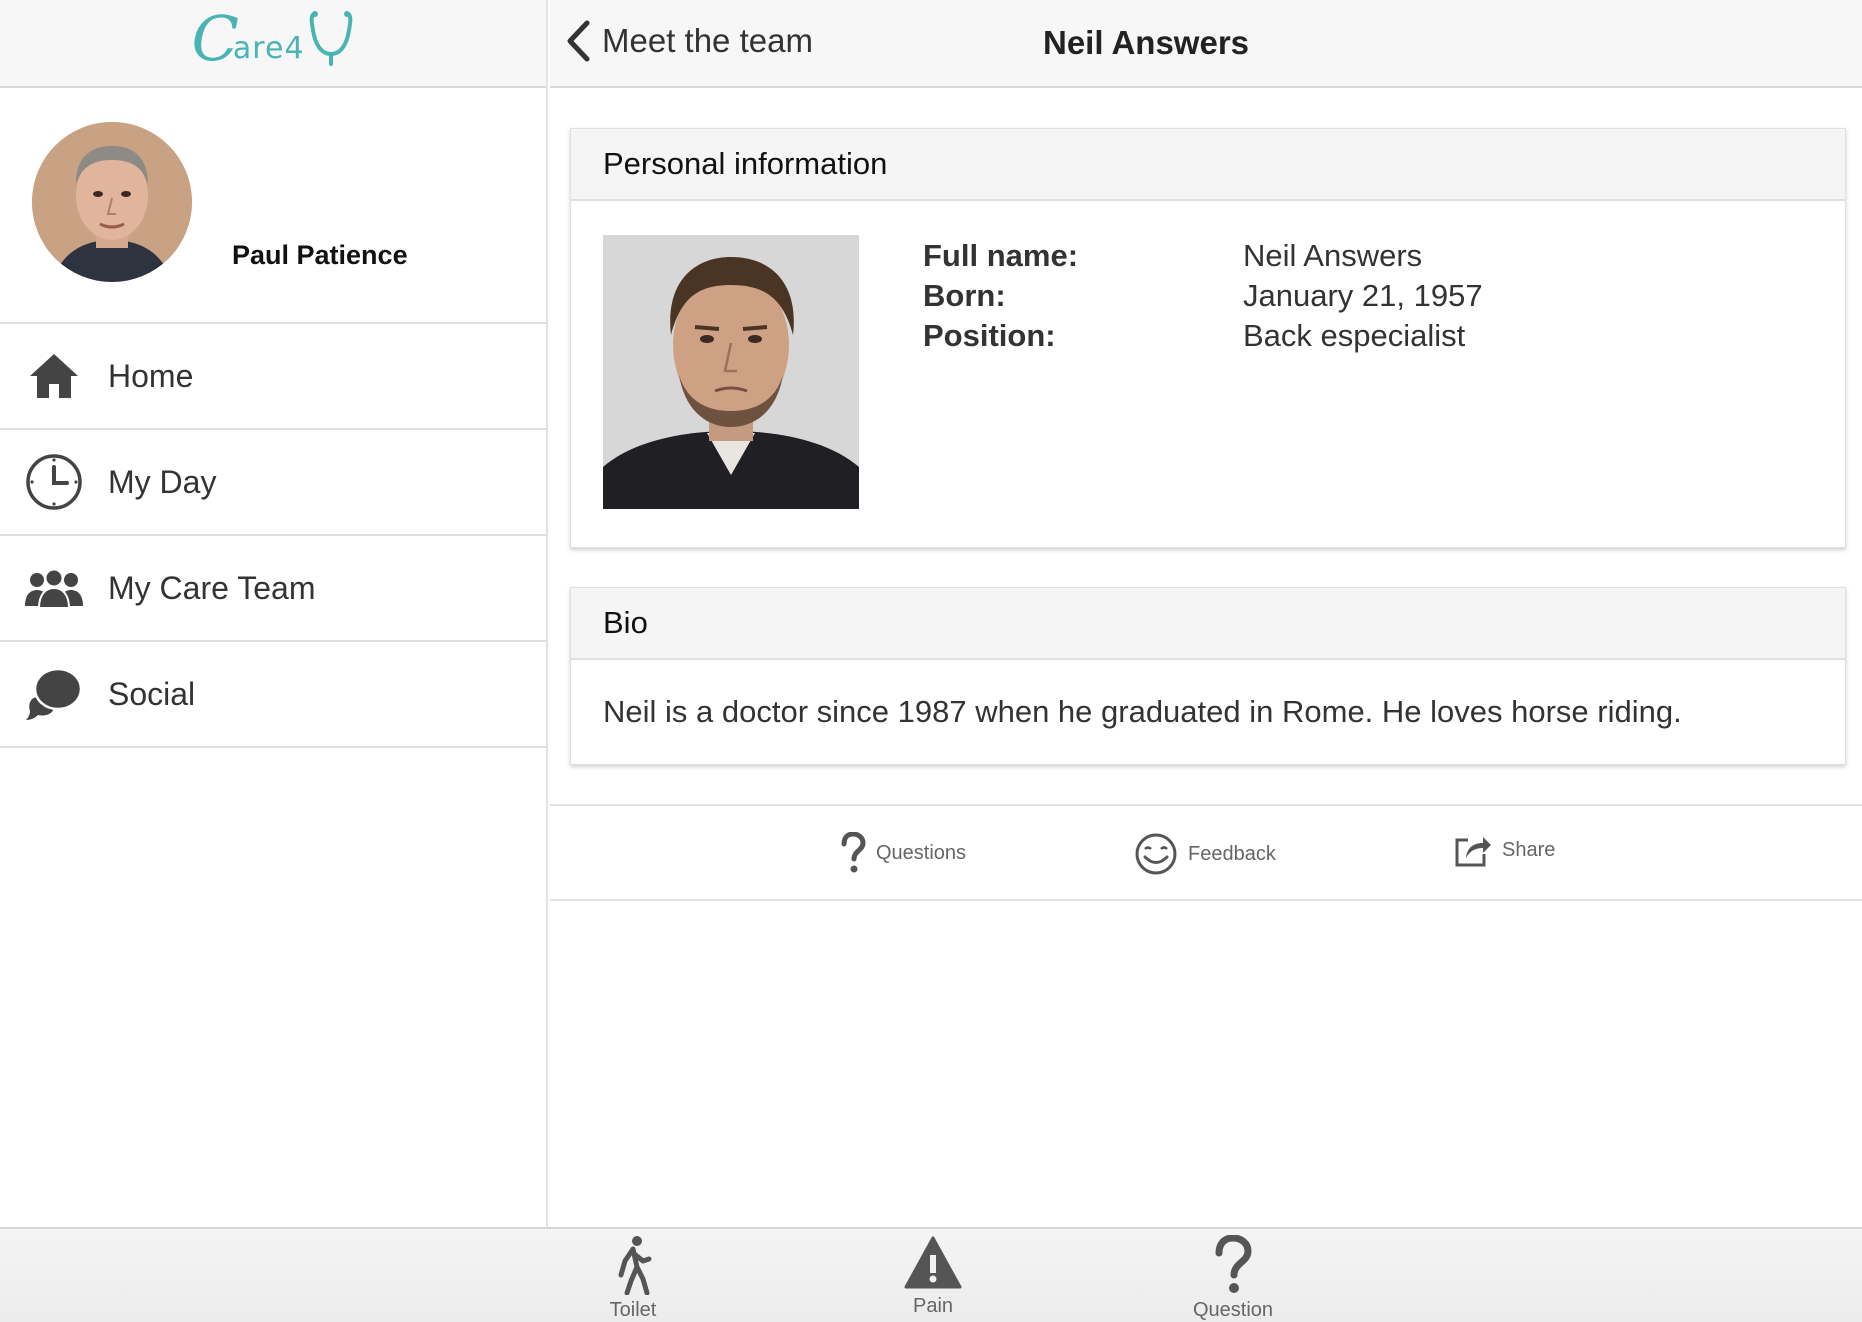  What do you see at coordinates (54, 482) in the screenshot?
I see `clock-icon` at bounding box center [54, 482].